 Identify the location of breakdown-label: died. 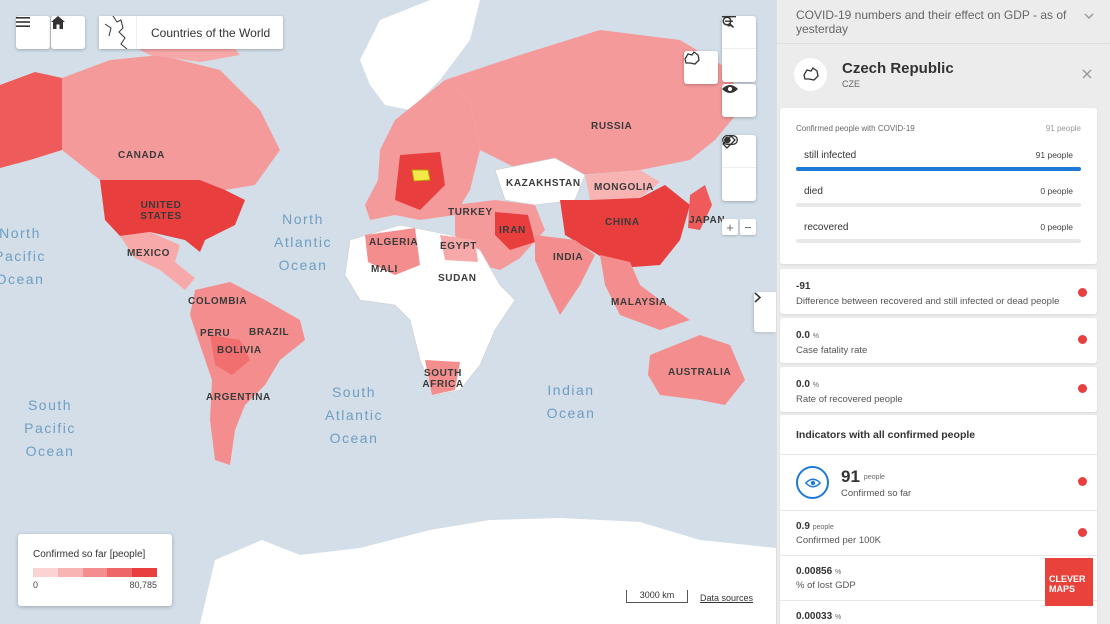
(813, 191).